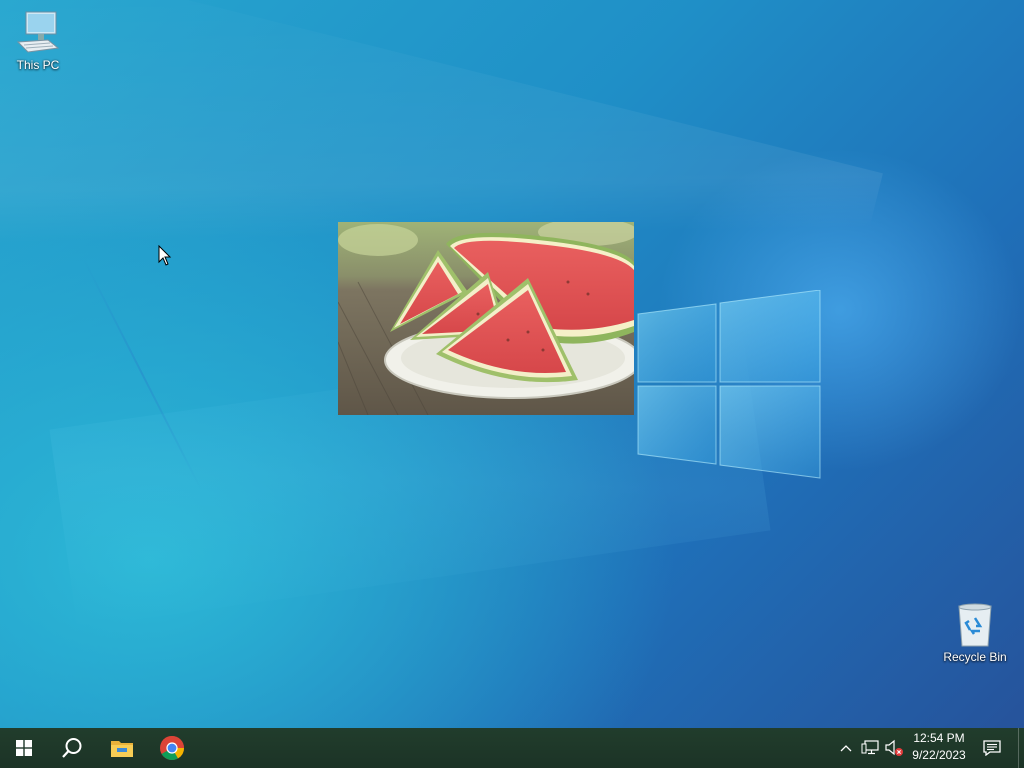 The height and width of the screenshot is (768, 1024). What do you see at coordinates (142, 373) in the screenshot?
I see `wallpaper-streak` at bounding box center [142, 373].